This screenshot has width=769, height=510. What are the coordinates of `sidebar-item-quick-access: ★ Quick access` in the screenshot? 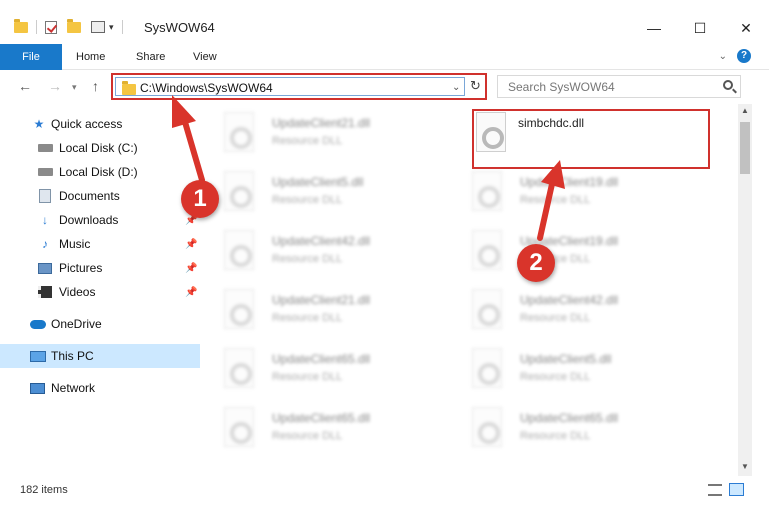 It's located at (100, 124).